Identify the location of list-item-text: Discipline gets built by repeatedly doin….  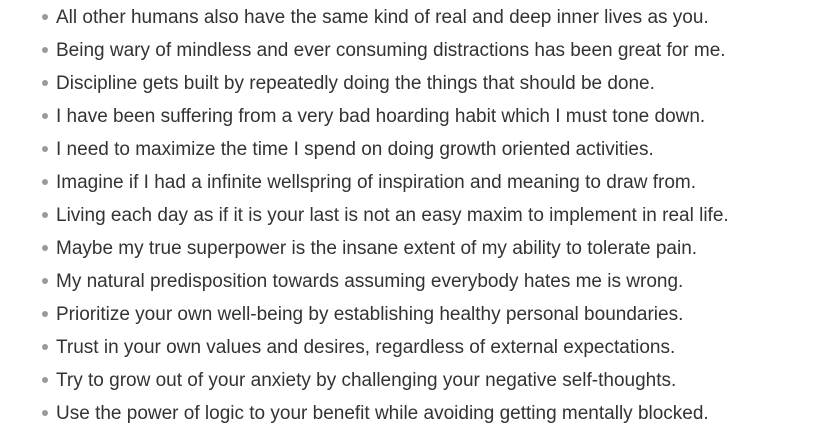
(355, 83).